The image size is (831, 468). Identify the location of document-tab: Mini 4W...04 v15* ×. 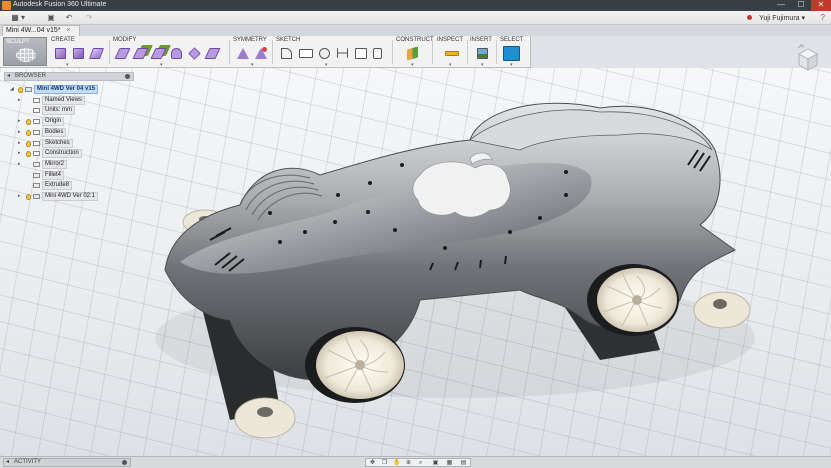
(41, 30).